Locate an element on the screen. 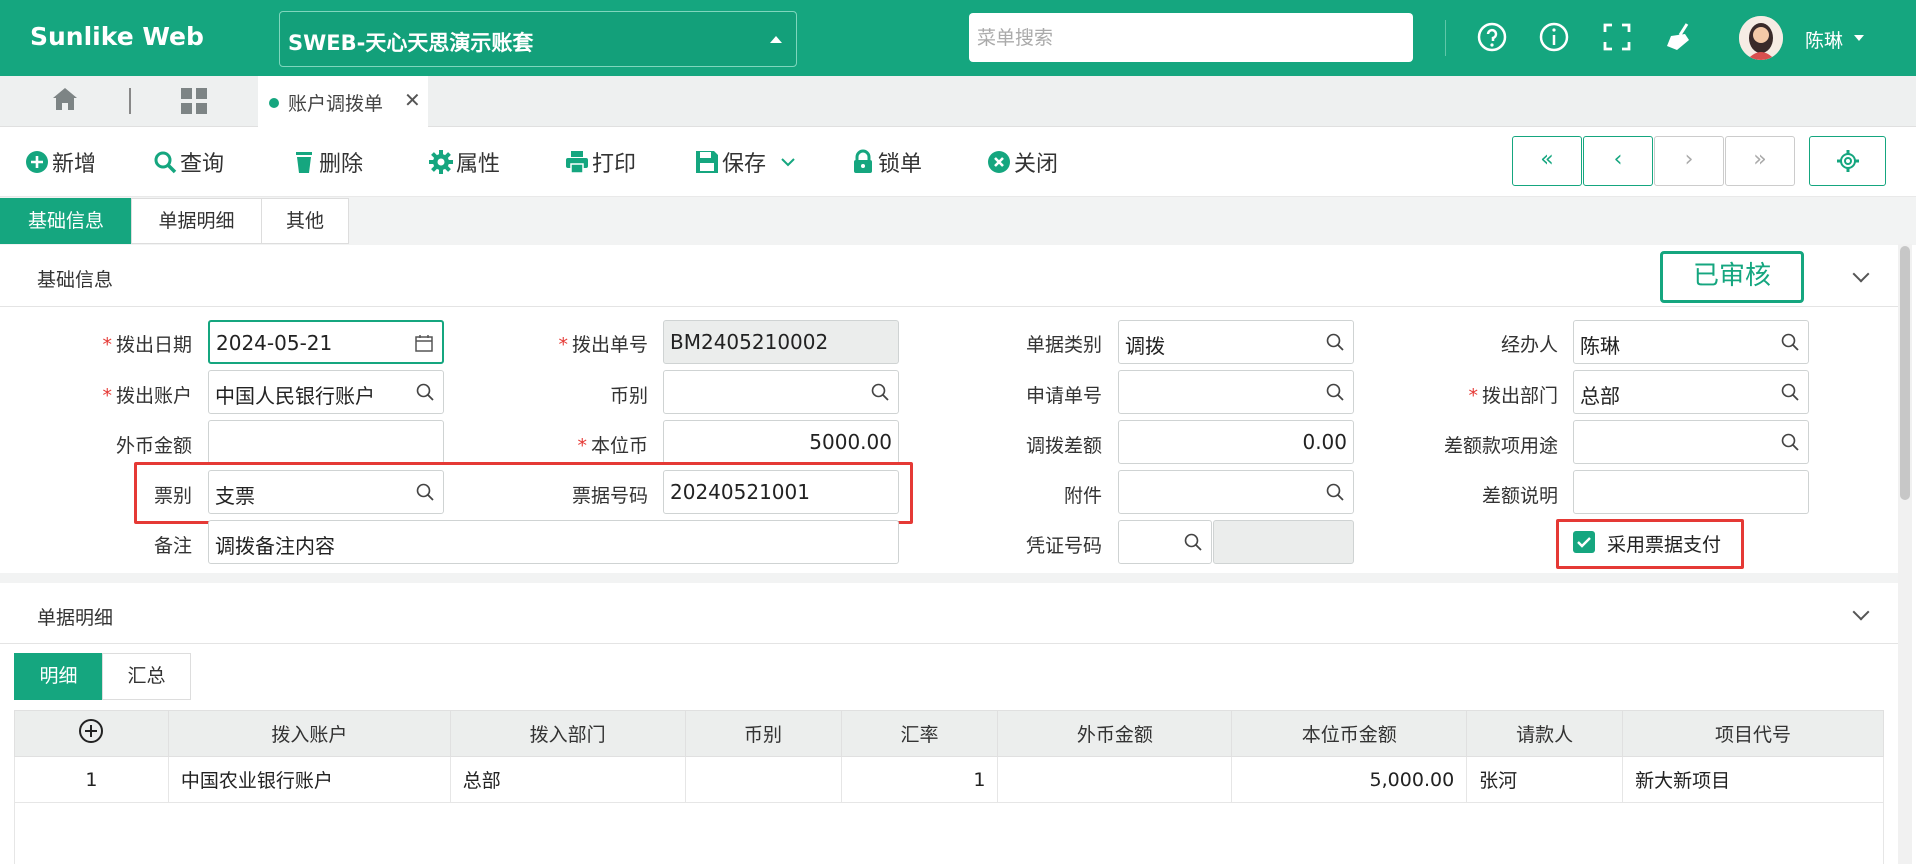 This screenshot has height=864, width=1916. cell-project-code: 新大新项目 is located at coordinates (1753, 779).